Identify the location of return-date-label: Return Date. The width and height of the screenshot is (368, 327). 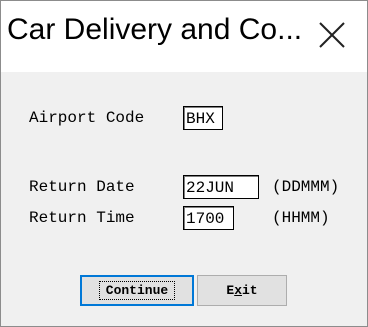
(82, 187).